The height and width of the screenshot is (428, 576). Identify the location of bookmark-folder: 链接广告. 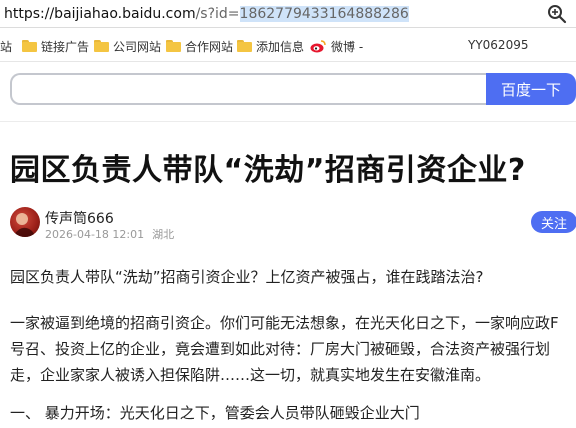
(55, 46).